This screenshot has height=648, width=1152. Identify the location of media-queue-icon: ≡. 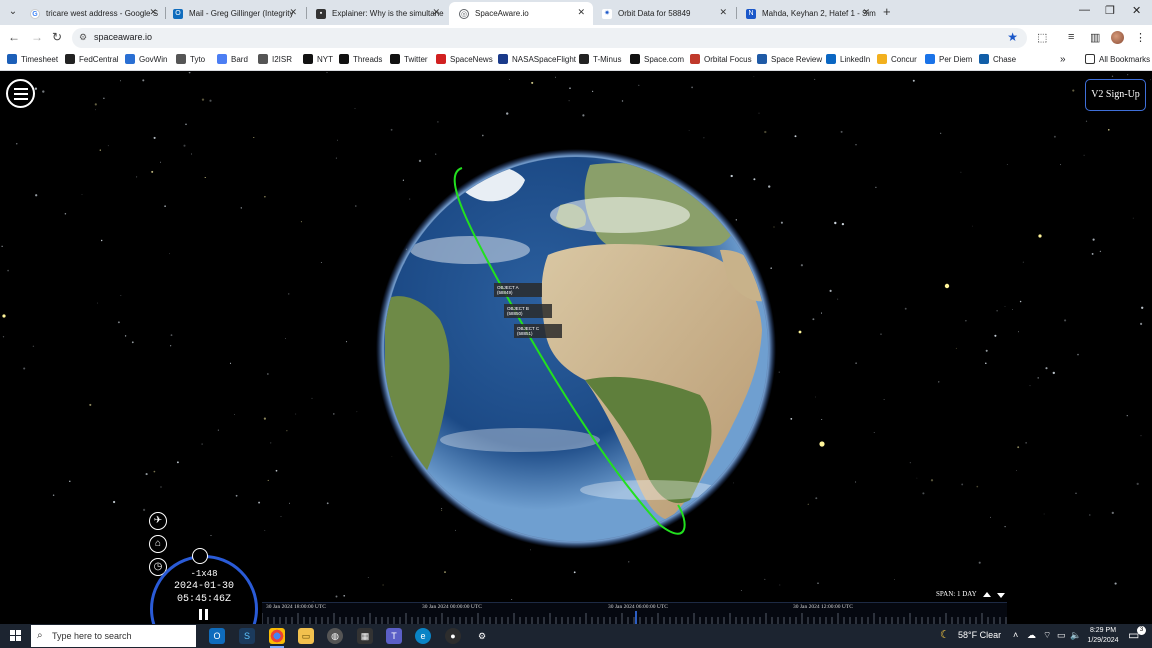
(1071, 37).